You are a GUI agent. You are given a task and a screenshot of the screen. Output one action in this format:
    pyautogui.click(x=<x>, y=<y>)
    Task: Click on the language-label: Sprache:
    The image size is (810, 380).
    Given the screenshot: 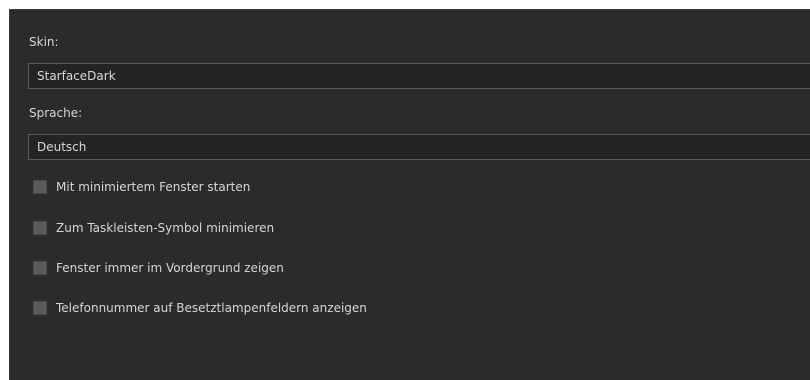 What is the action you would take?
    pyautogui.click(x=56, y=113)
    